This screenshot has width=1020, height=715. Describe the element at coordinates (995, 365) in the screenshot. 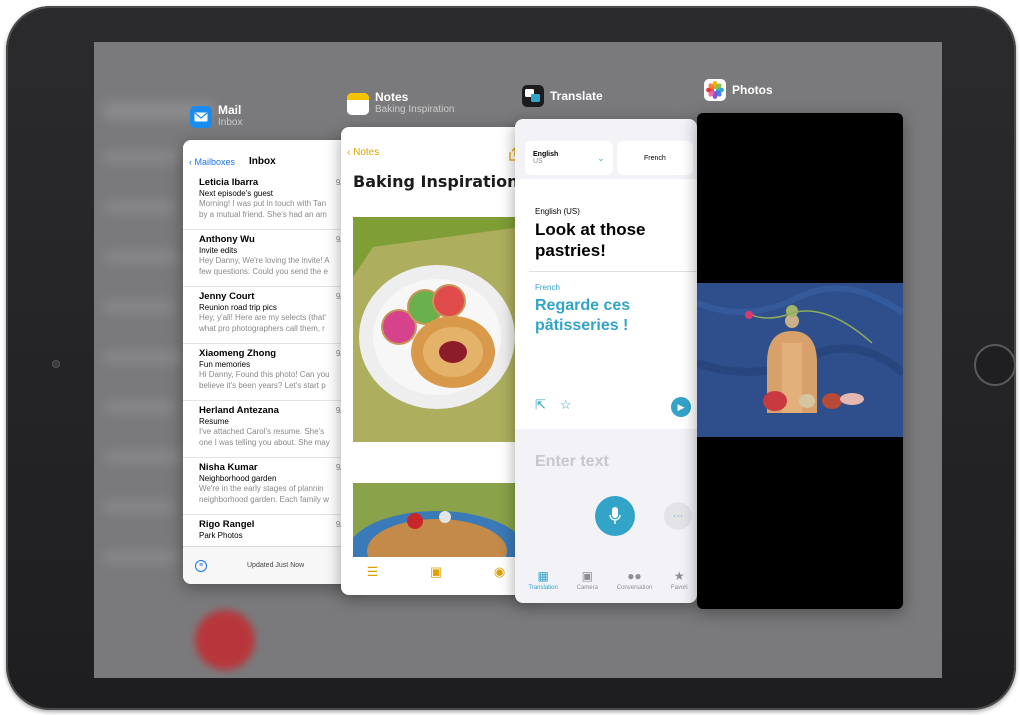

I see `home-button` at that location.